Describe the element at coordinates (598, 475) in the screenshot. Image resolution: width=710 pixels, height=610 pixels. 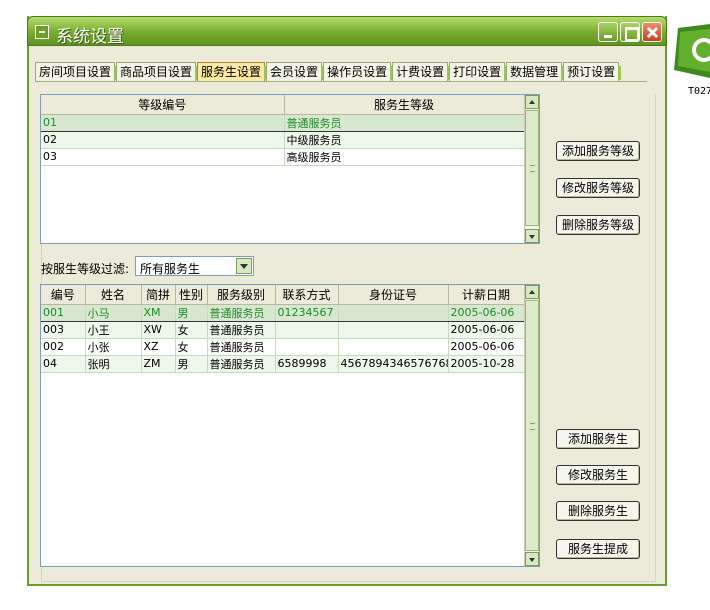
I see `edit-staff-button: 修改服务生` at that location.